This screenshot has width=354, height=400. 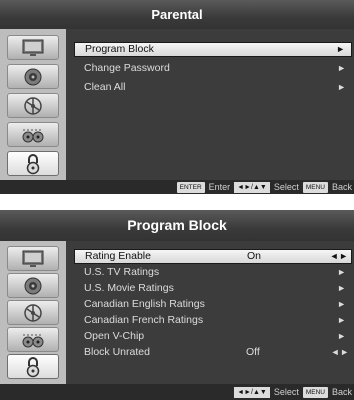 What do you see at coordinates (213, 49) in the screenshot?
I see `menu-item-program-block: Program Block ►` at bounding box center [213, 49].